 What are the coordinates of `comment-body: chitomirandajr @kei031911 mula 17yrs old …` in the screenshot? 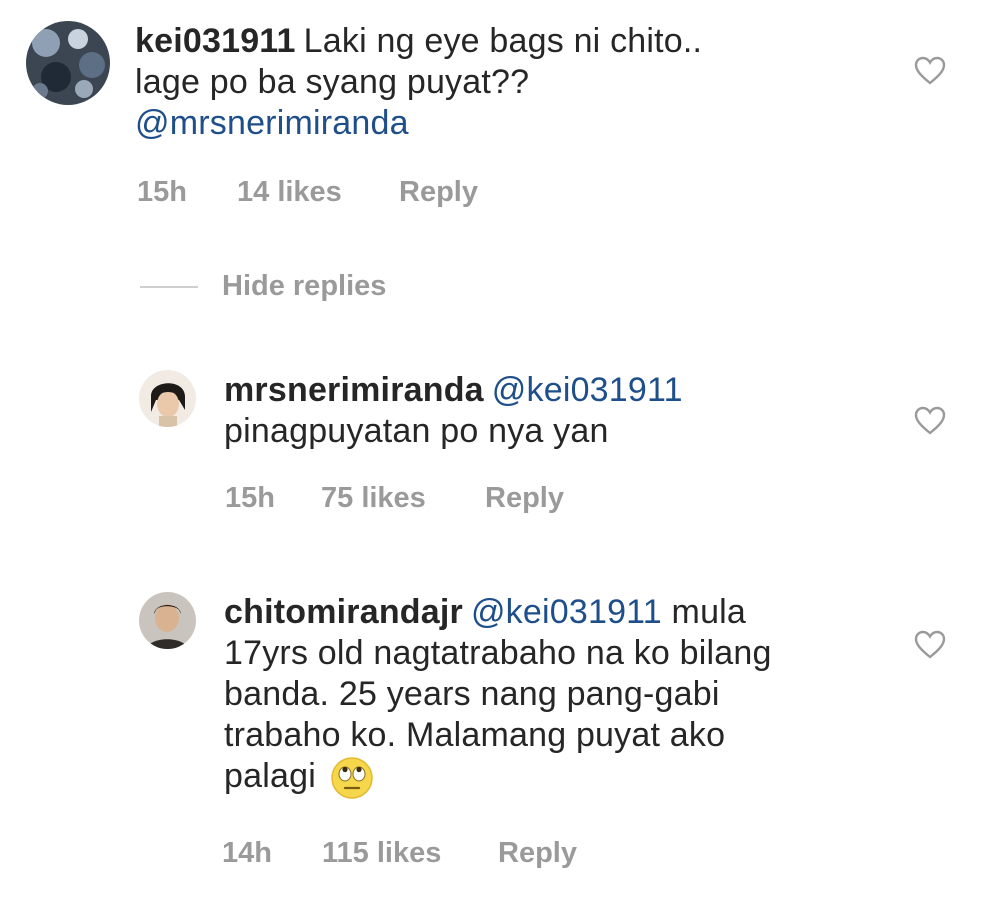 It's located at (498, 696).